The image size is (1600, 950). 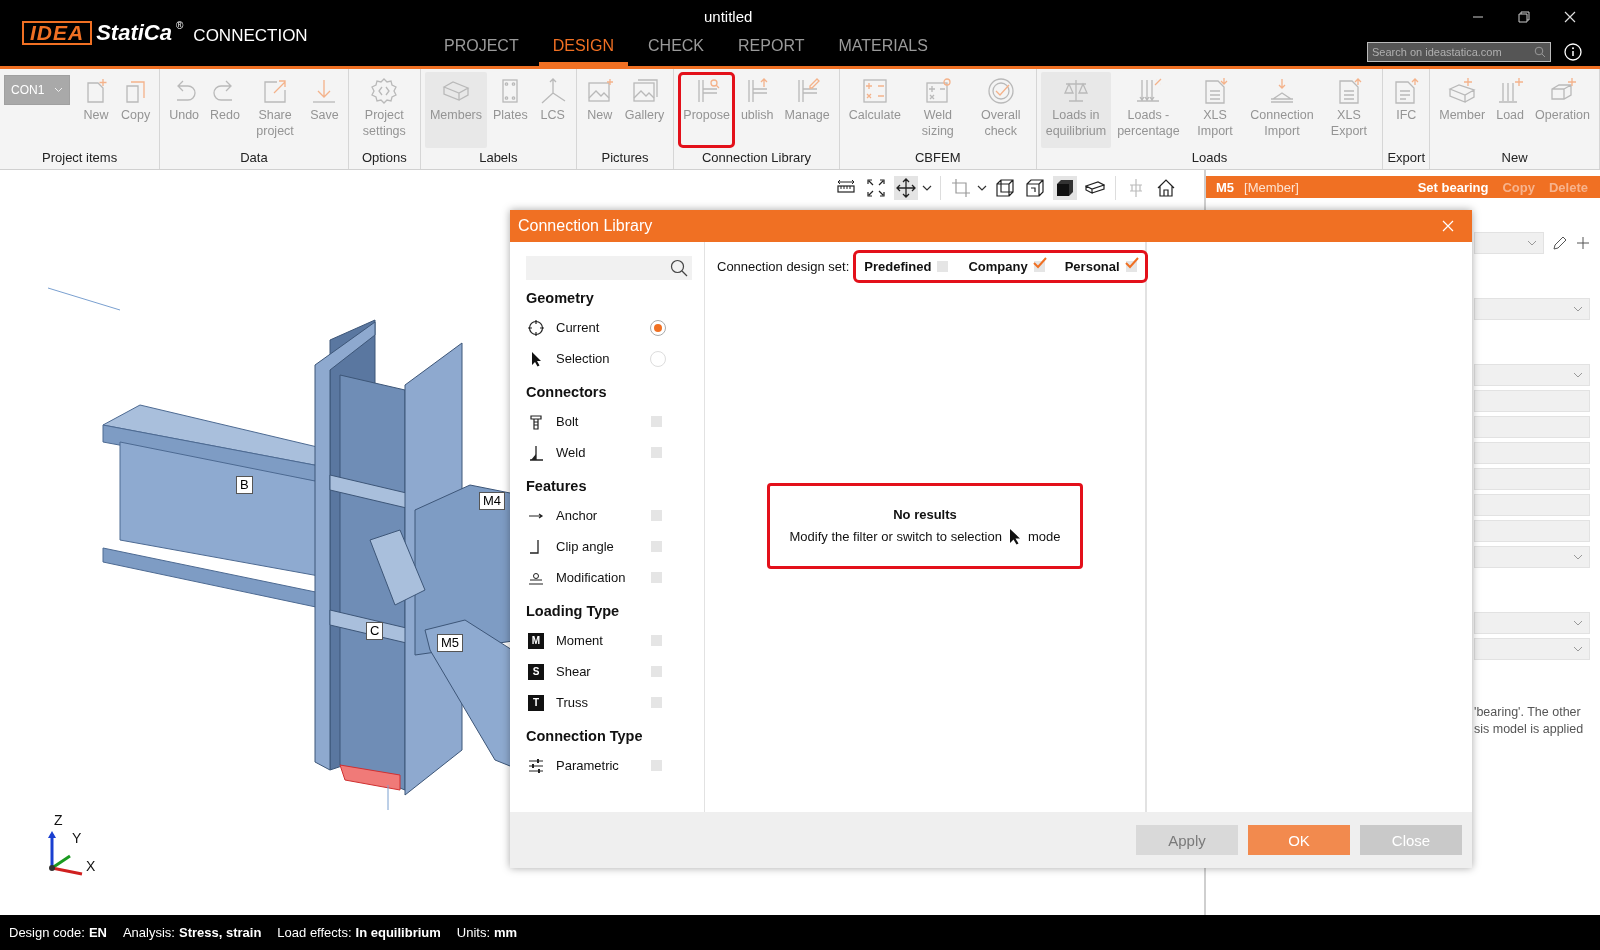 What do you see at coordinates (536, 765) in the screenshot?
I see `sliders-icon` at bounding box center [536, 765].